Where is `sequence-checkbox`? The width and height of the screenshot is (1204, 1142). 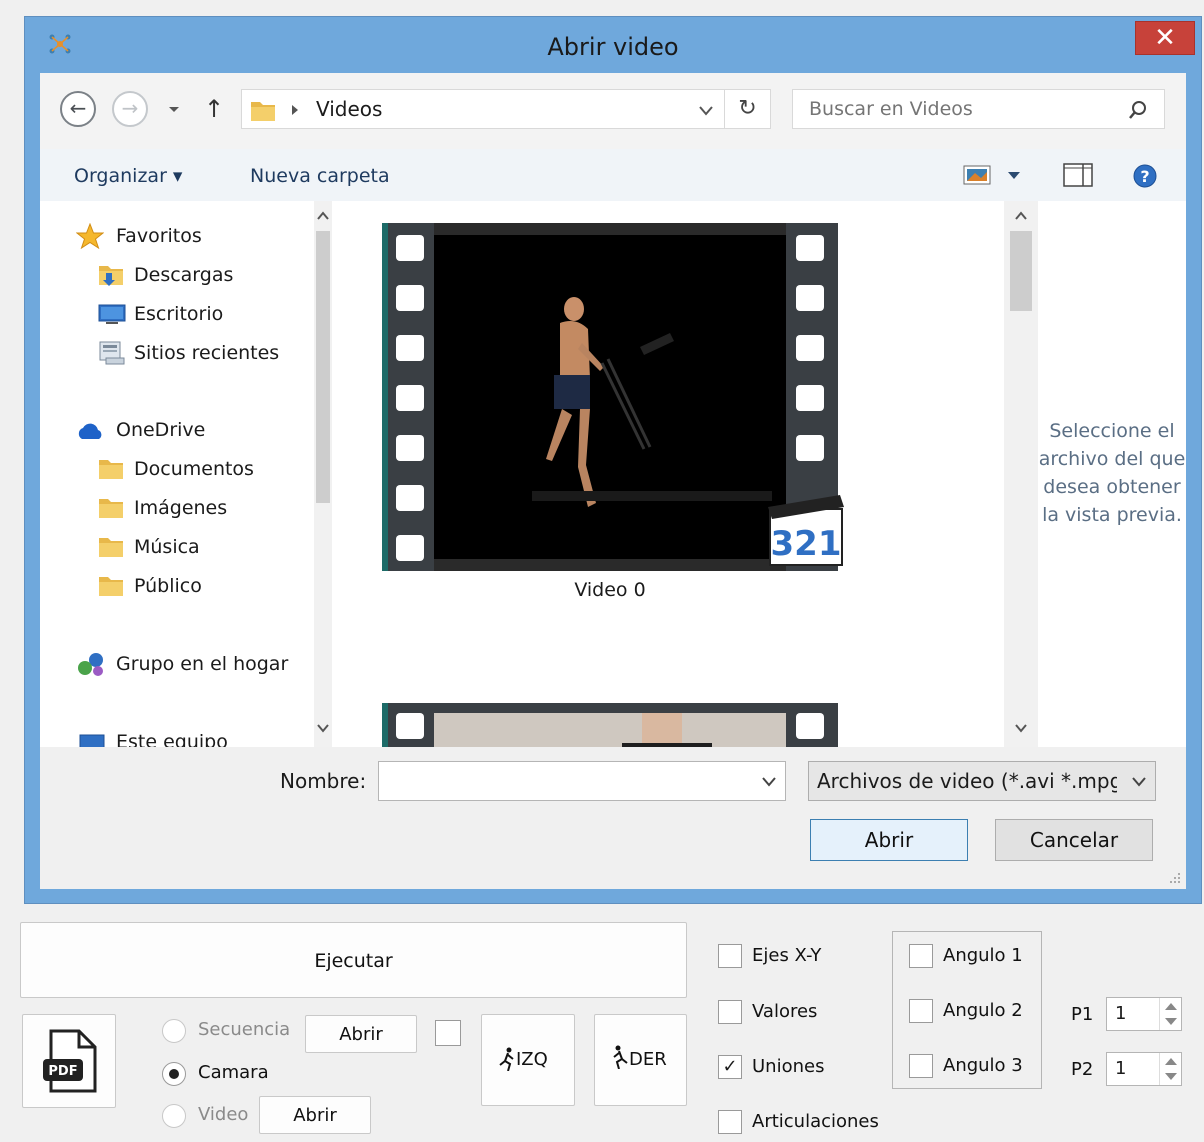 sequence-checkbox is located at coordinates (448, 1033).